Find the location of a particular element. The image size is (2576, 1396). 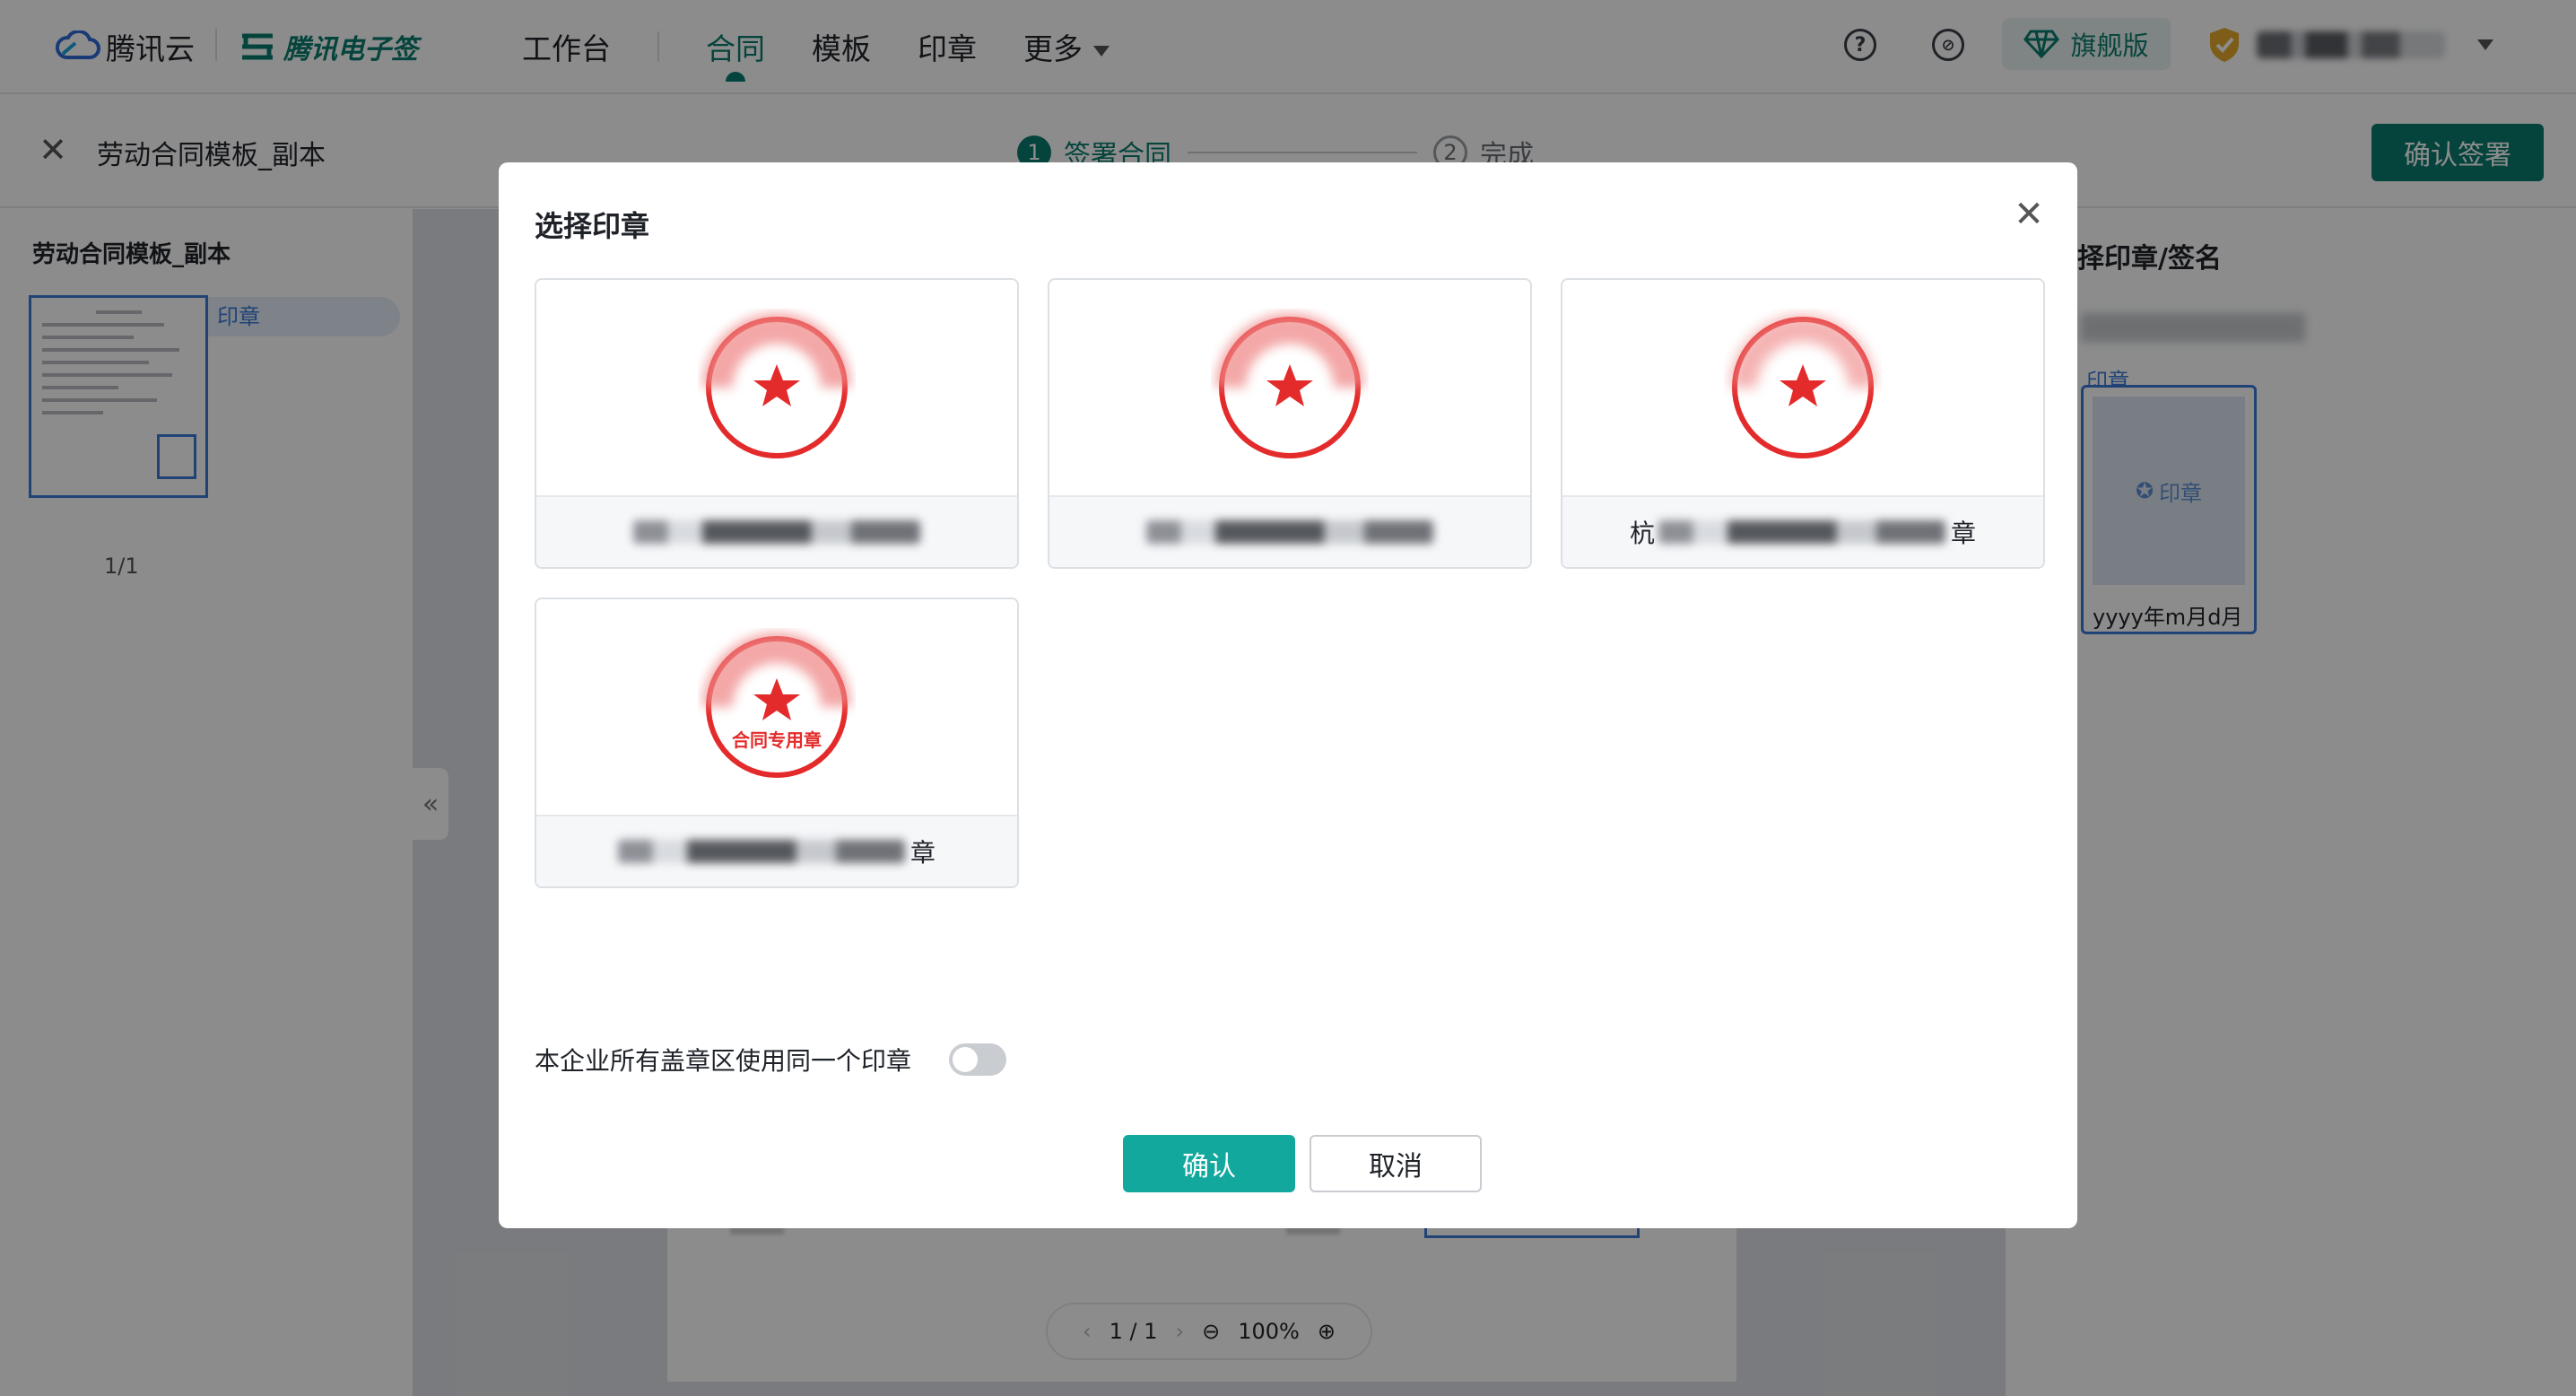

seal-name: 章 is located at coordinates (776, 850).